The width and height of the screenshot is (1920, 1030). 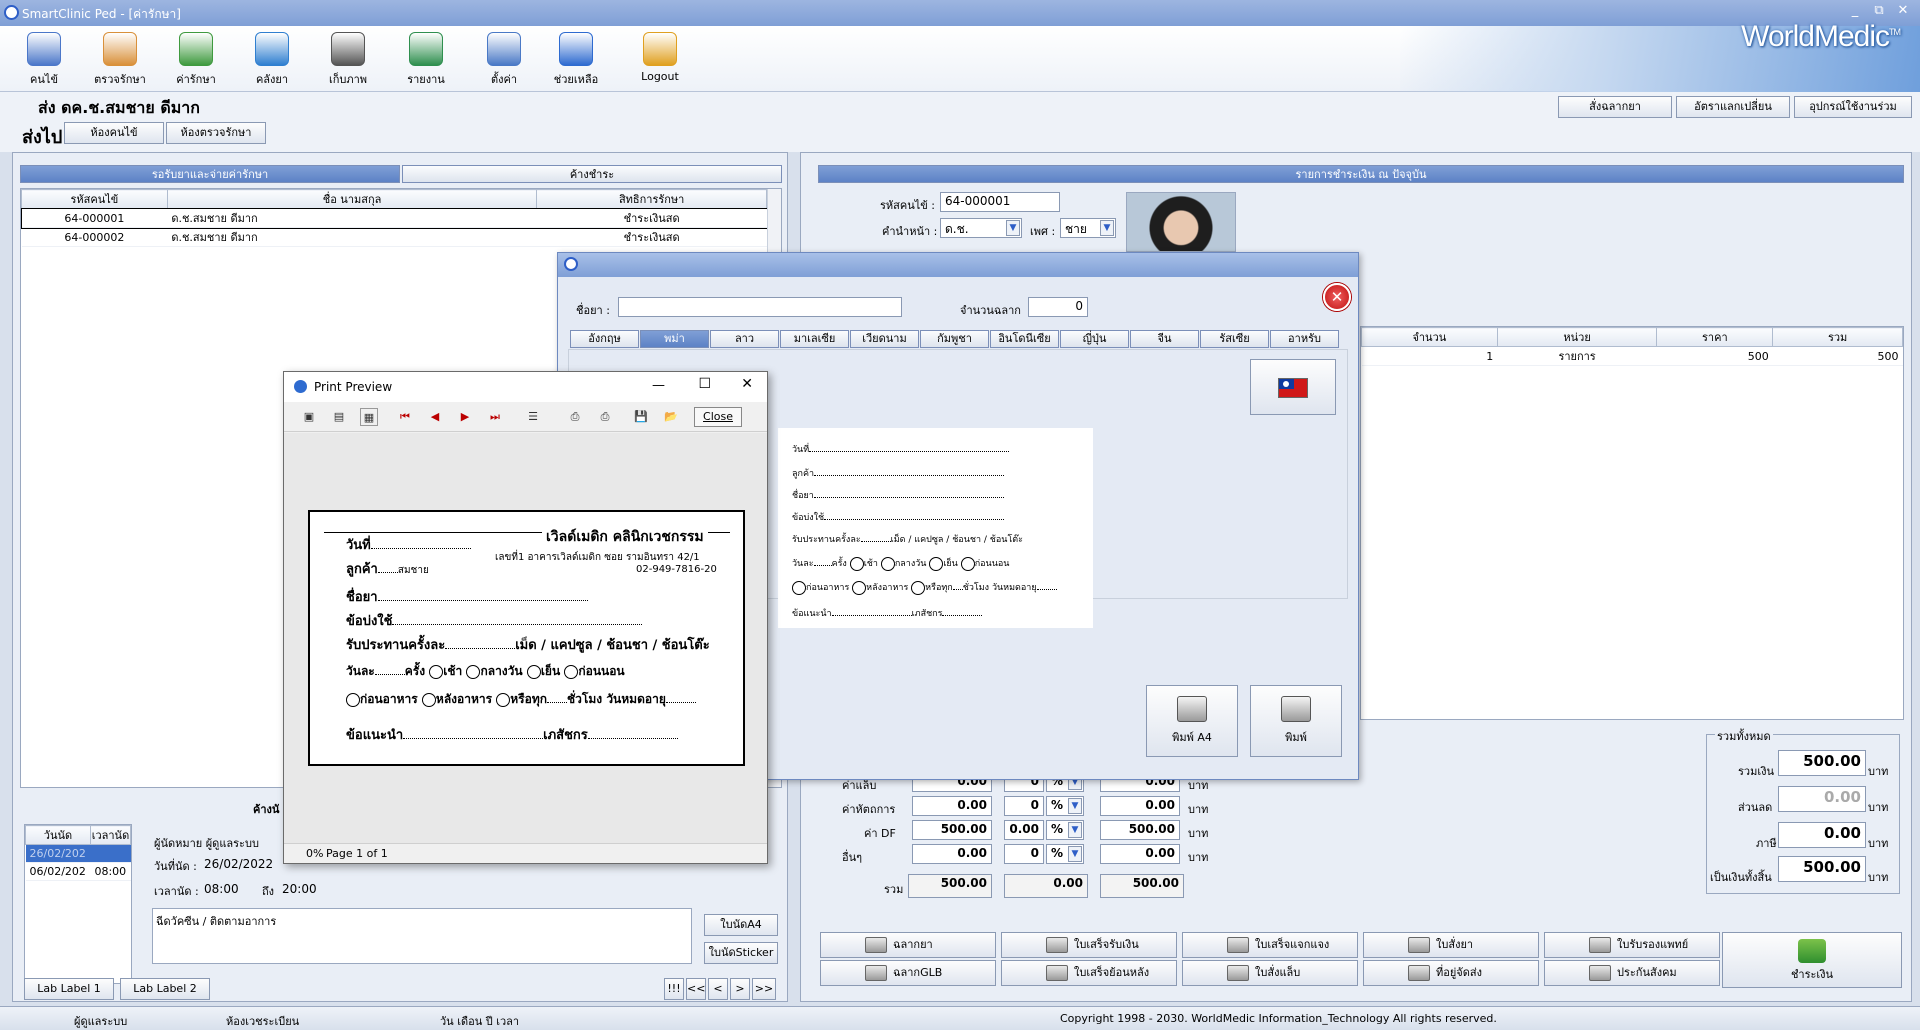 What do you see at coordinates (952, 830) in the screenshot?
I see `calc-amount-field: 500.00` at bounding box center [952, 830].